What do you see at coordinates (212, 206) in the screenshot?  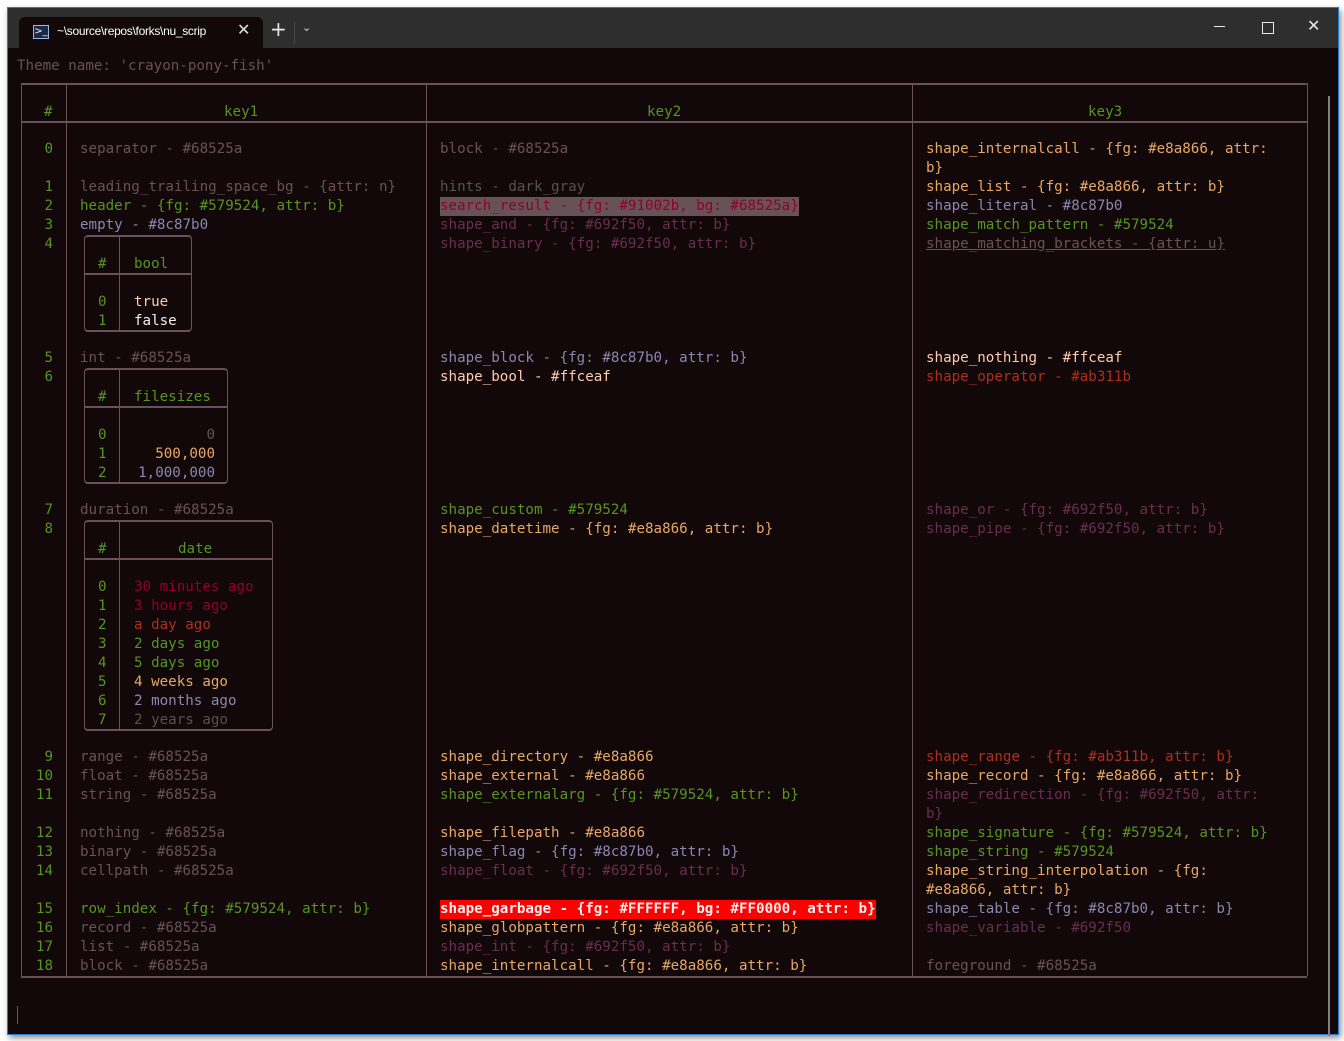 I see `key1-cell: header - {fg: #579524, attr: b}` at bounding box center [212, 206].